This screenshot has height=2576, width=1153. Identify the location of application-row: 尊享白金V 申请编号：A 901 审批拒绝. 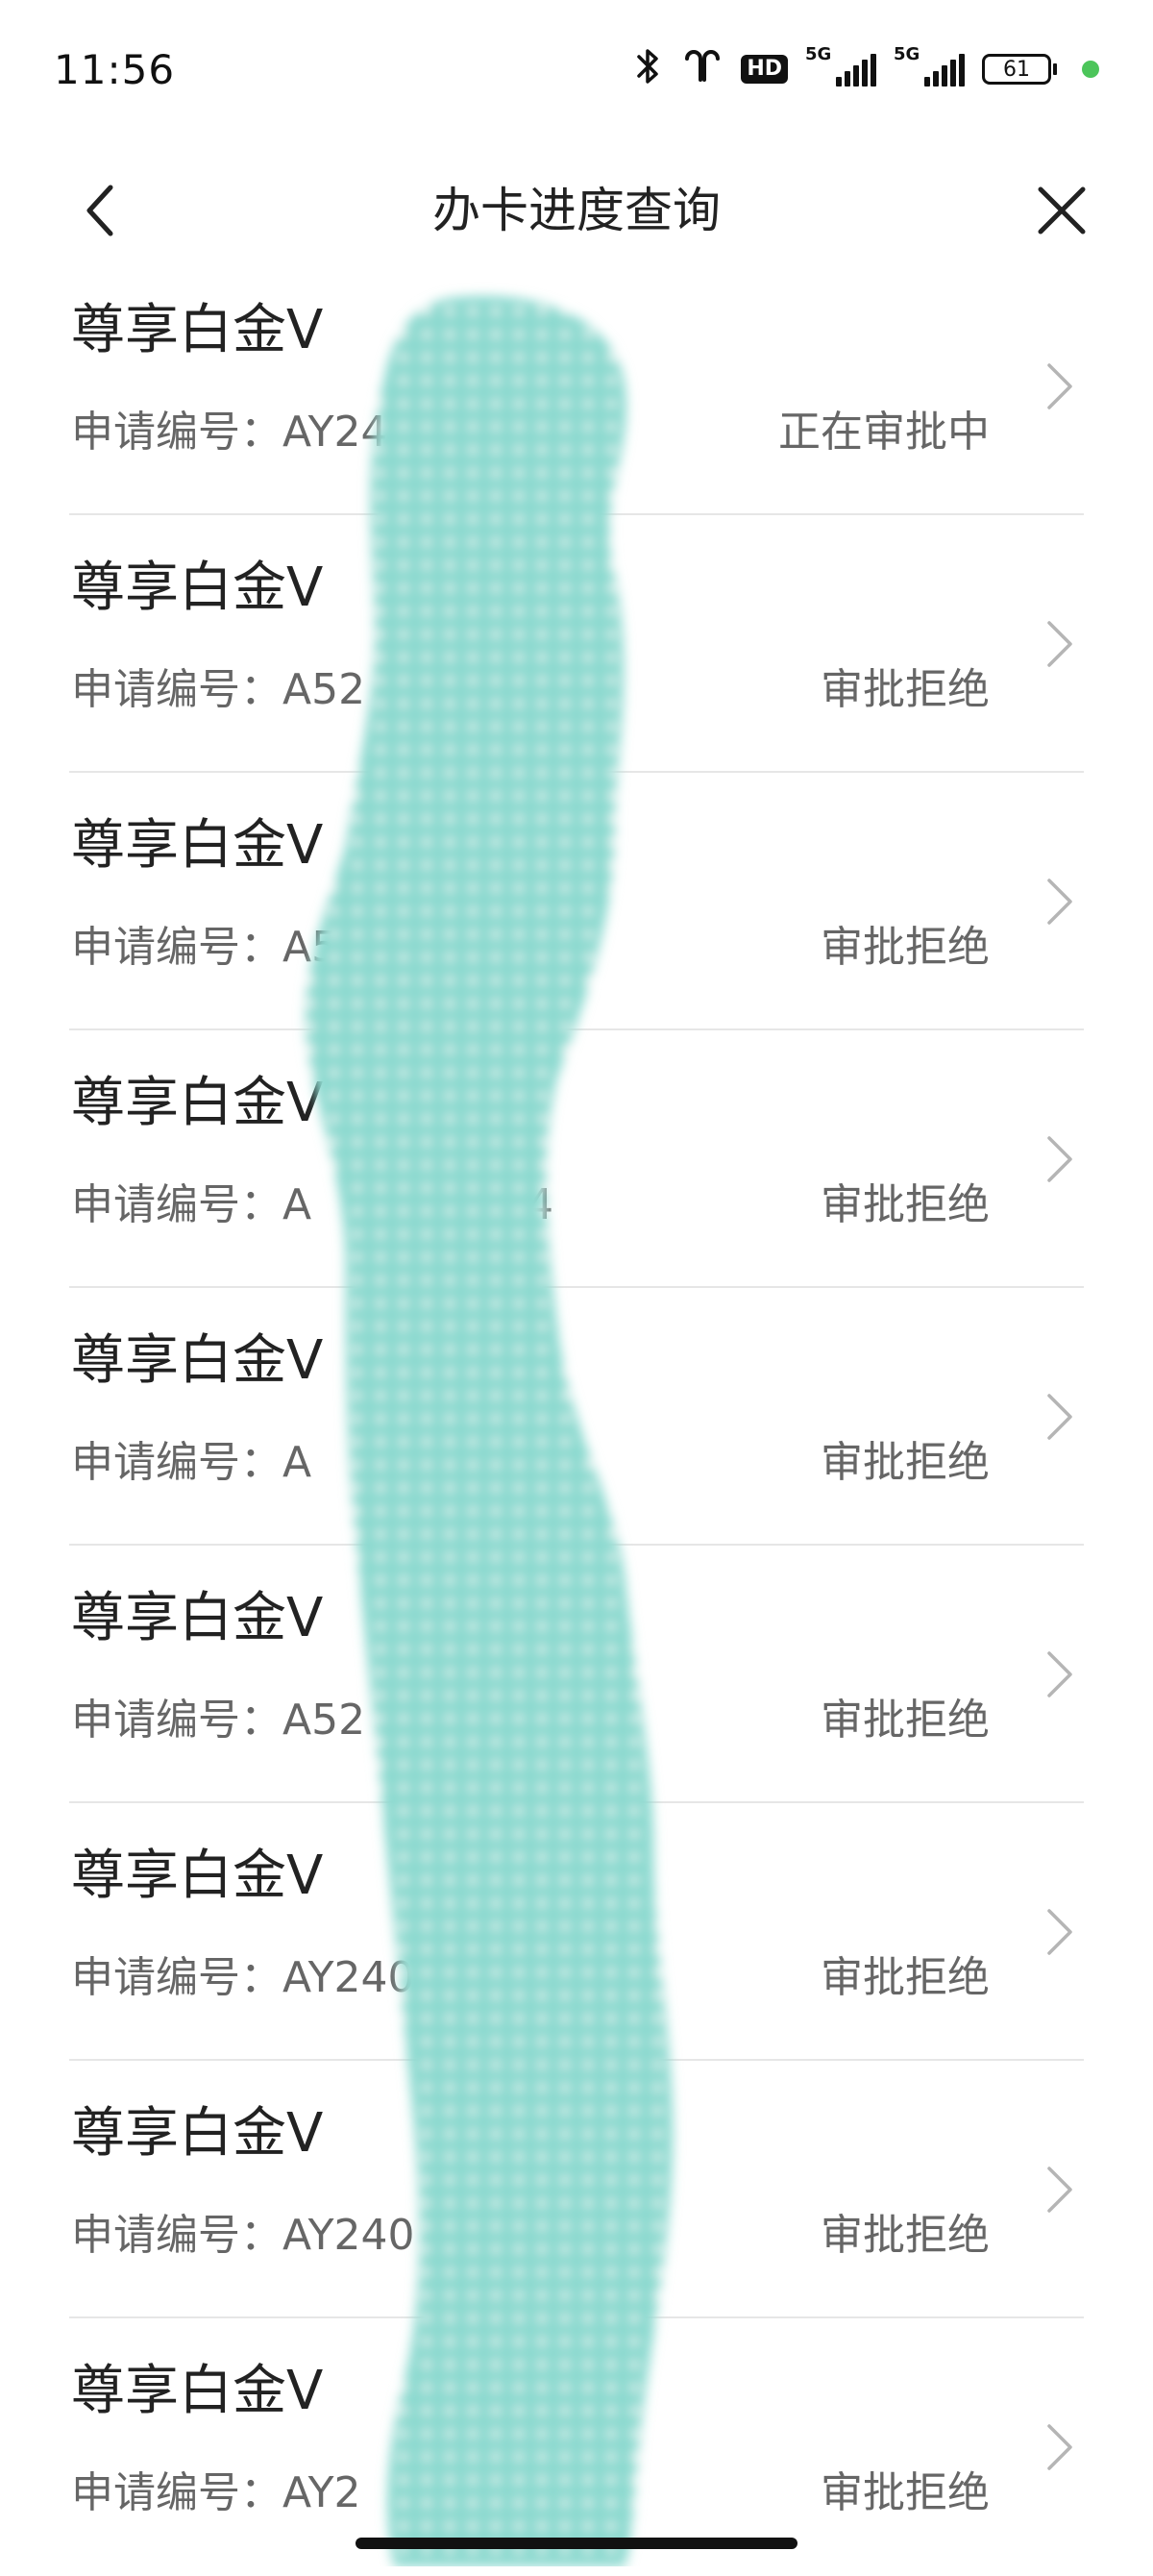
(576, 1417).